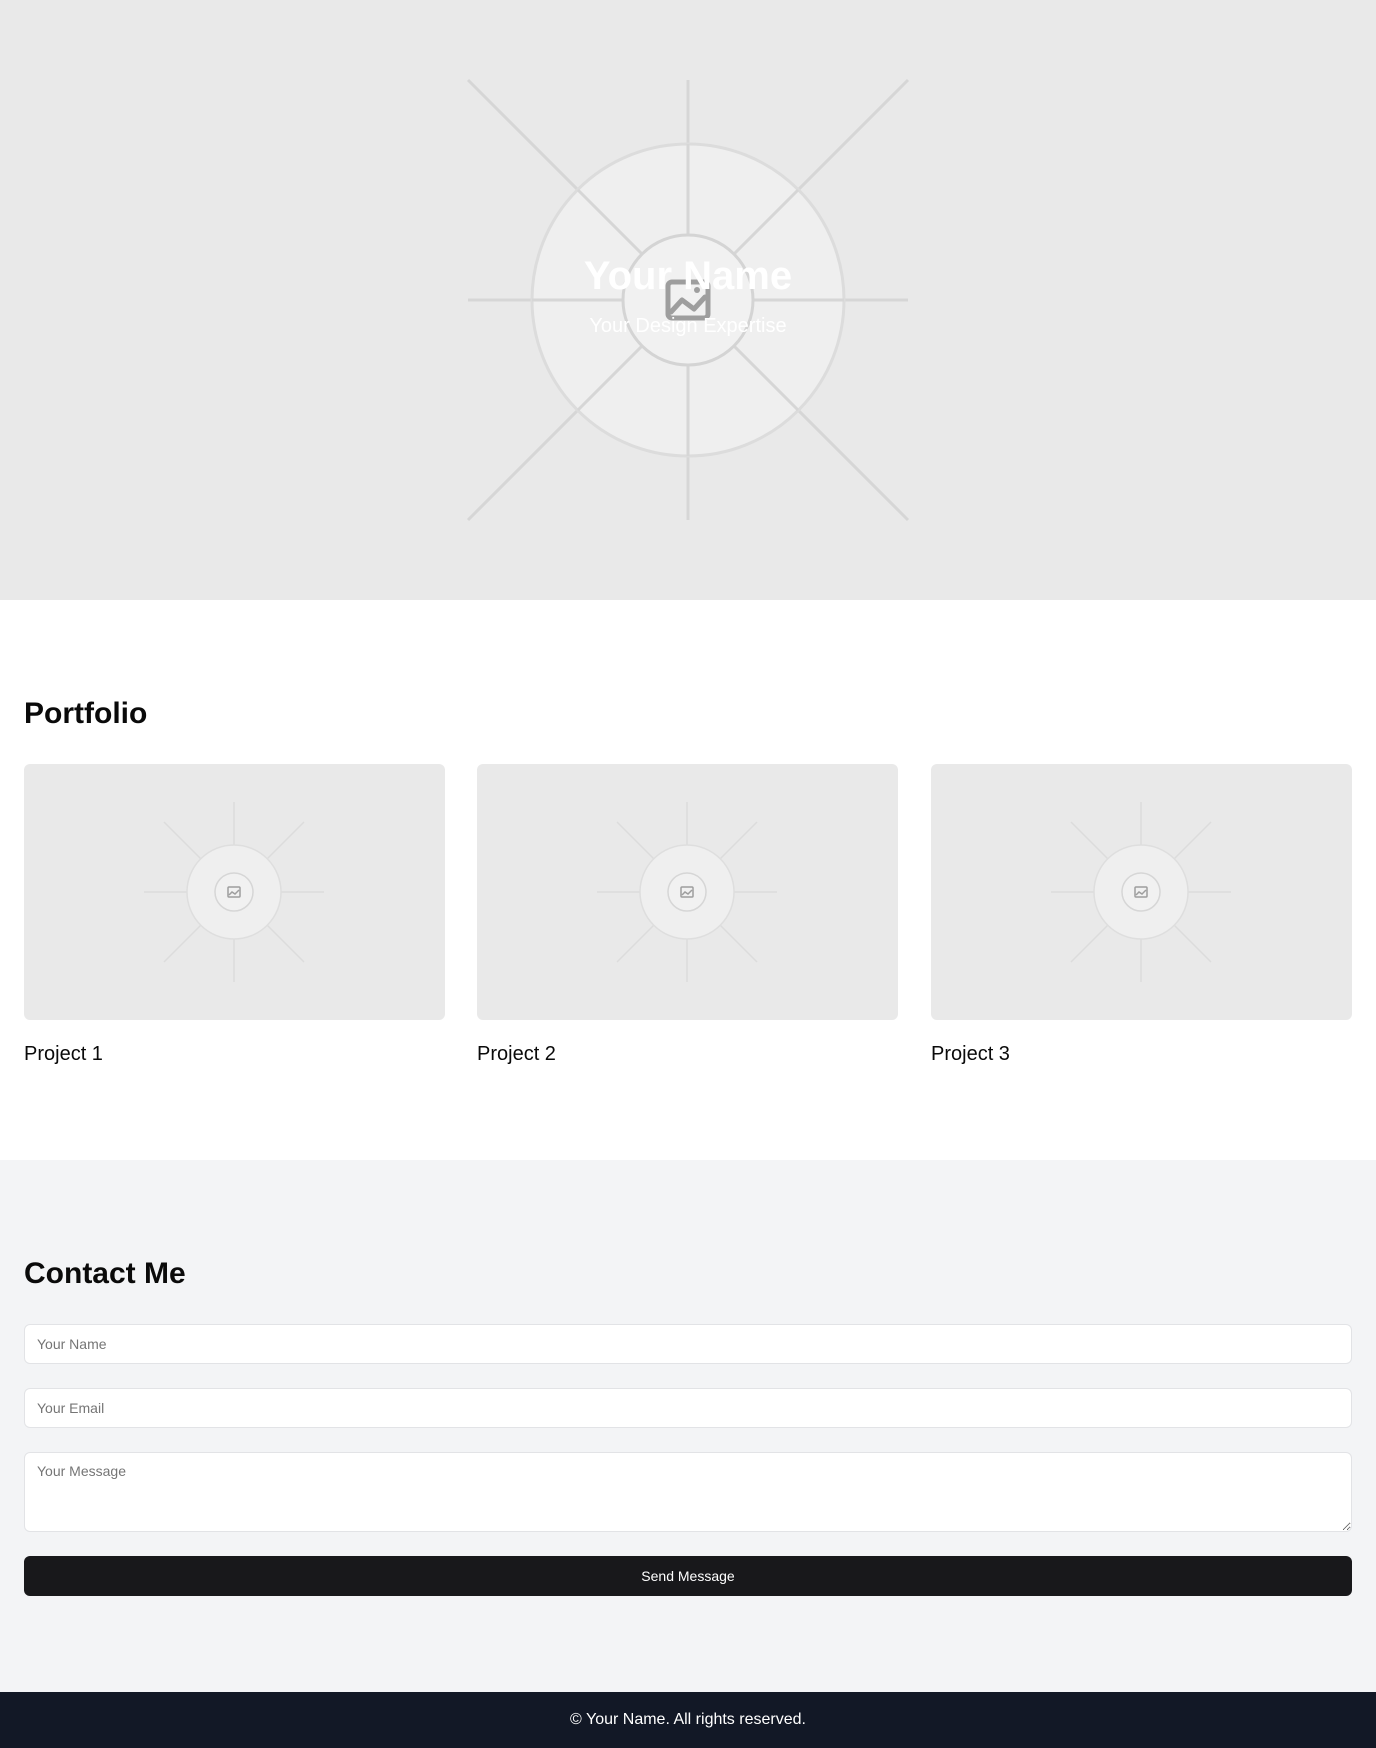 Image resolution: width=1376 pixels, height=1748 pixels. I want to click on project-card: Project 1, so click(234, 916).